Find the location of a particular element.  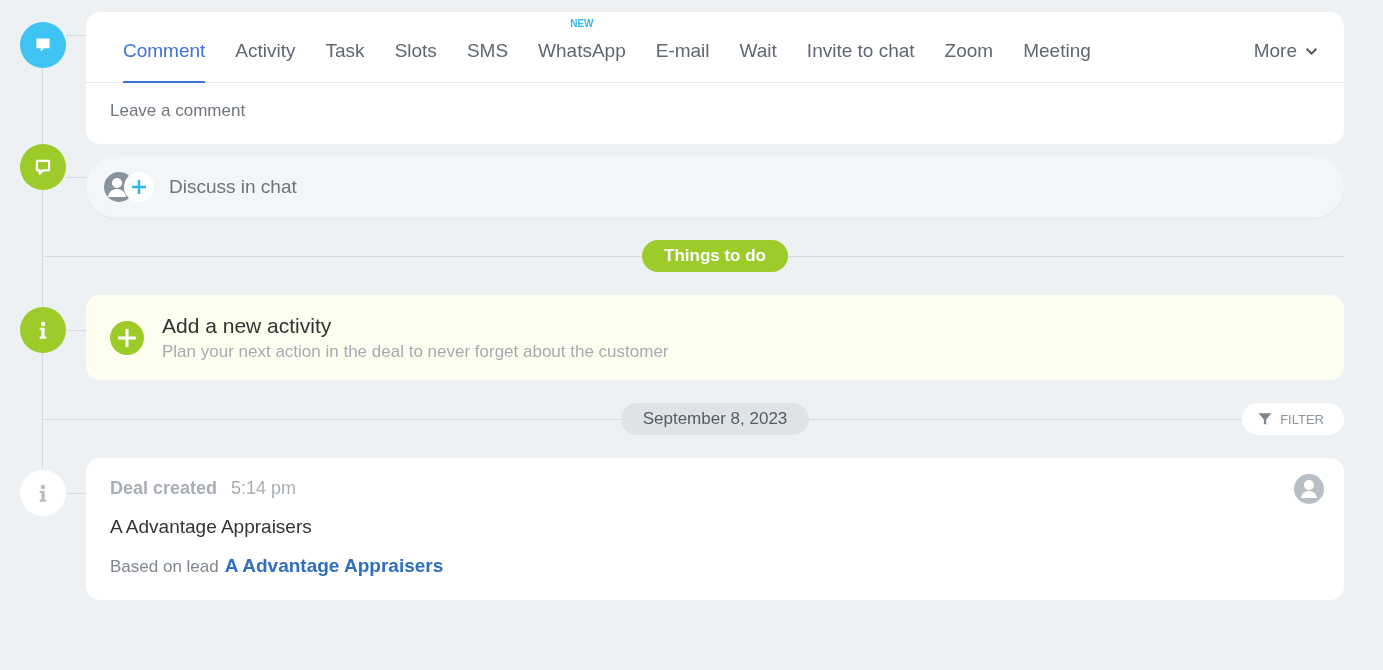

tab: WhatsApp is located at coordinates (582, 61).